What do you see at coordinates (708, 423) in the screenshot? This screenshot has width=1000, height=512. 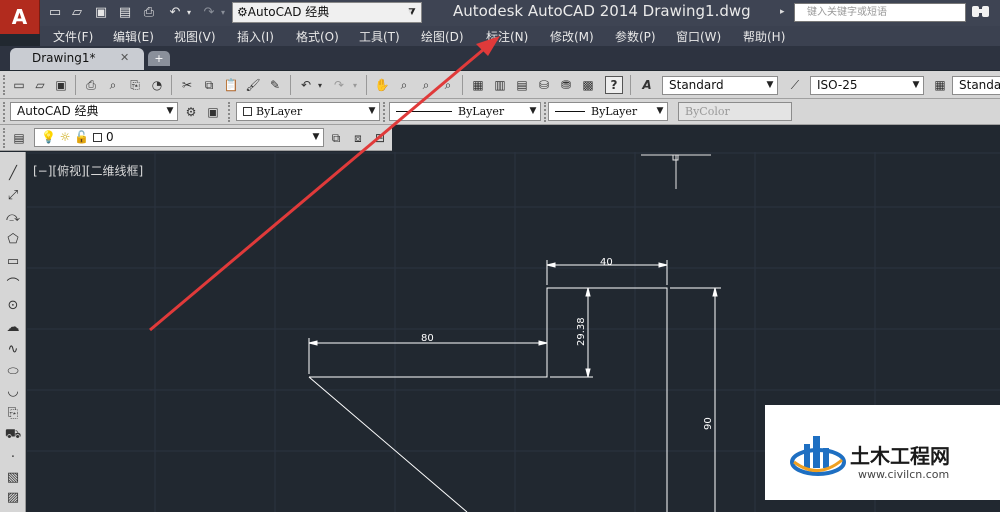 I see `dimension-text-90: 90` at bounding box center [708, 423].